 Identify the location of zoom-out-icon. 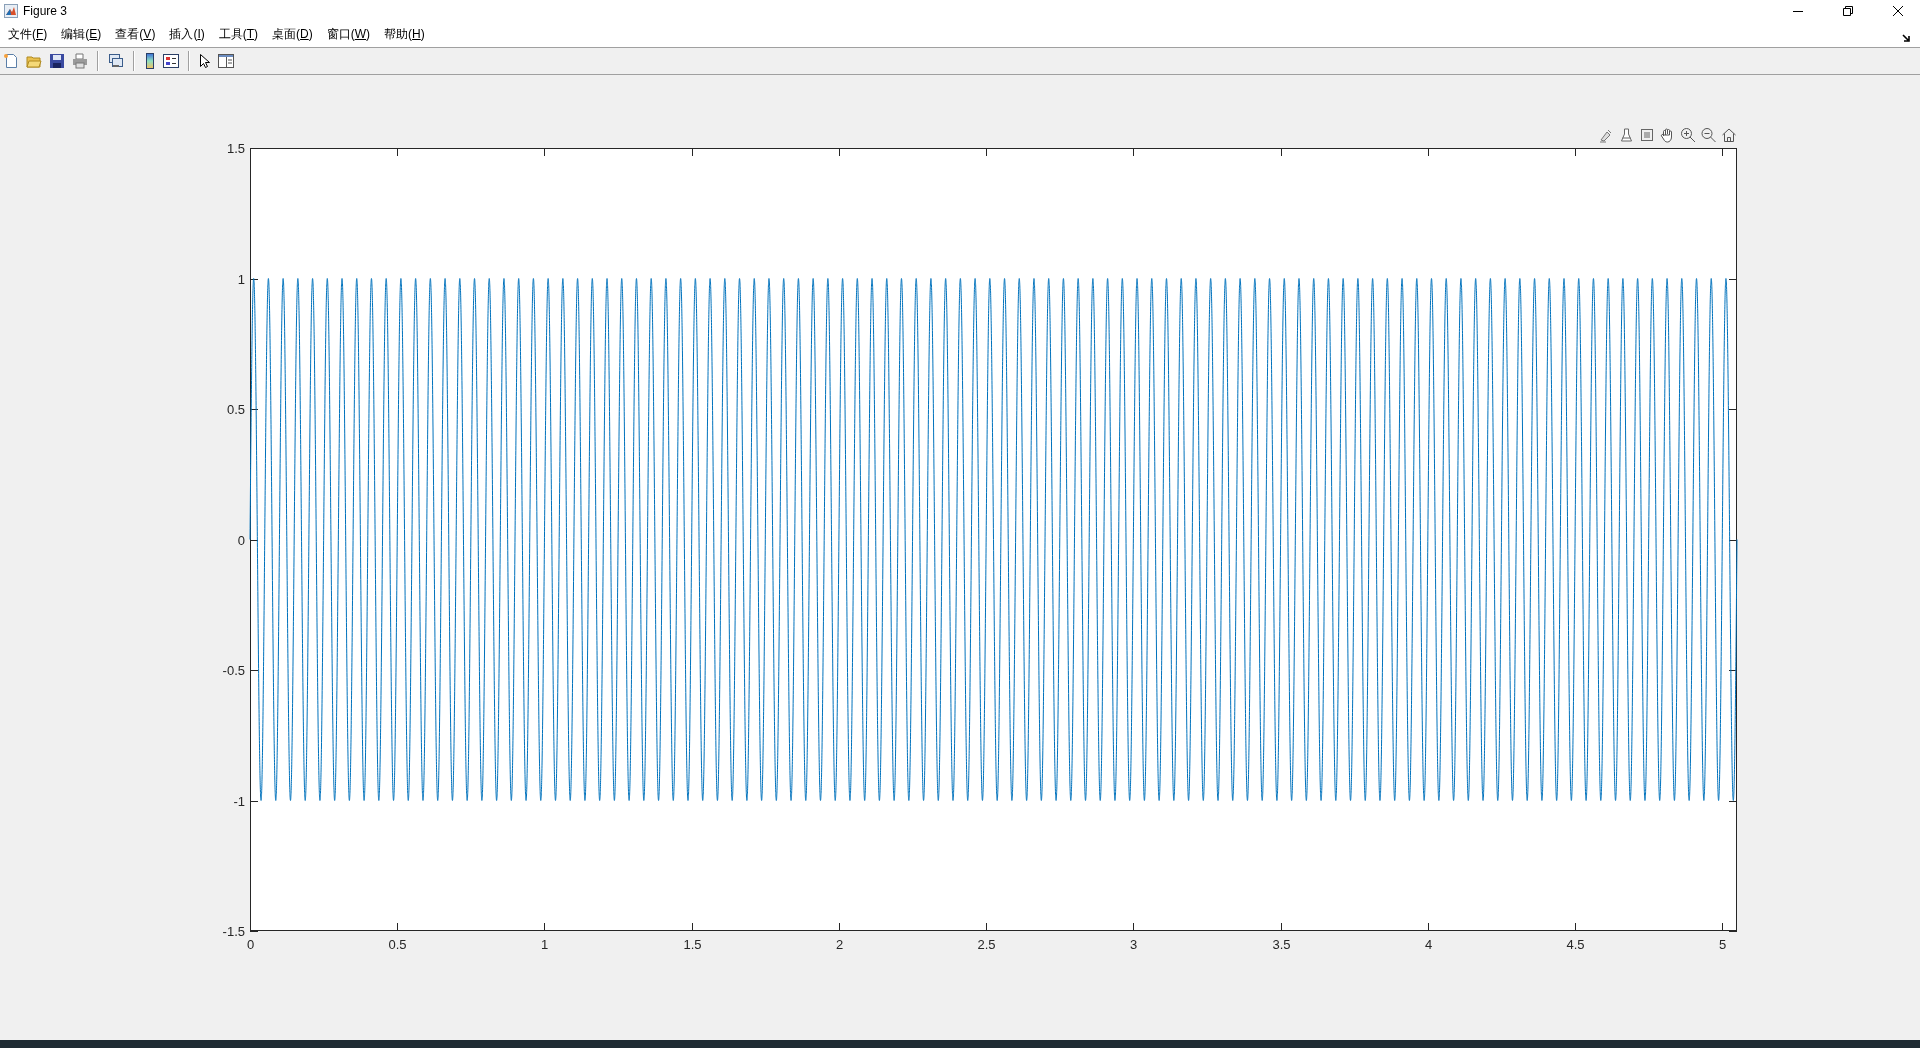
(1709, 135).